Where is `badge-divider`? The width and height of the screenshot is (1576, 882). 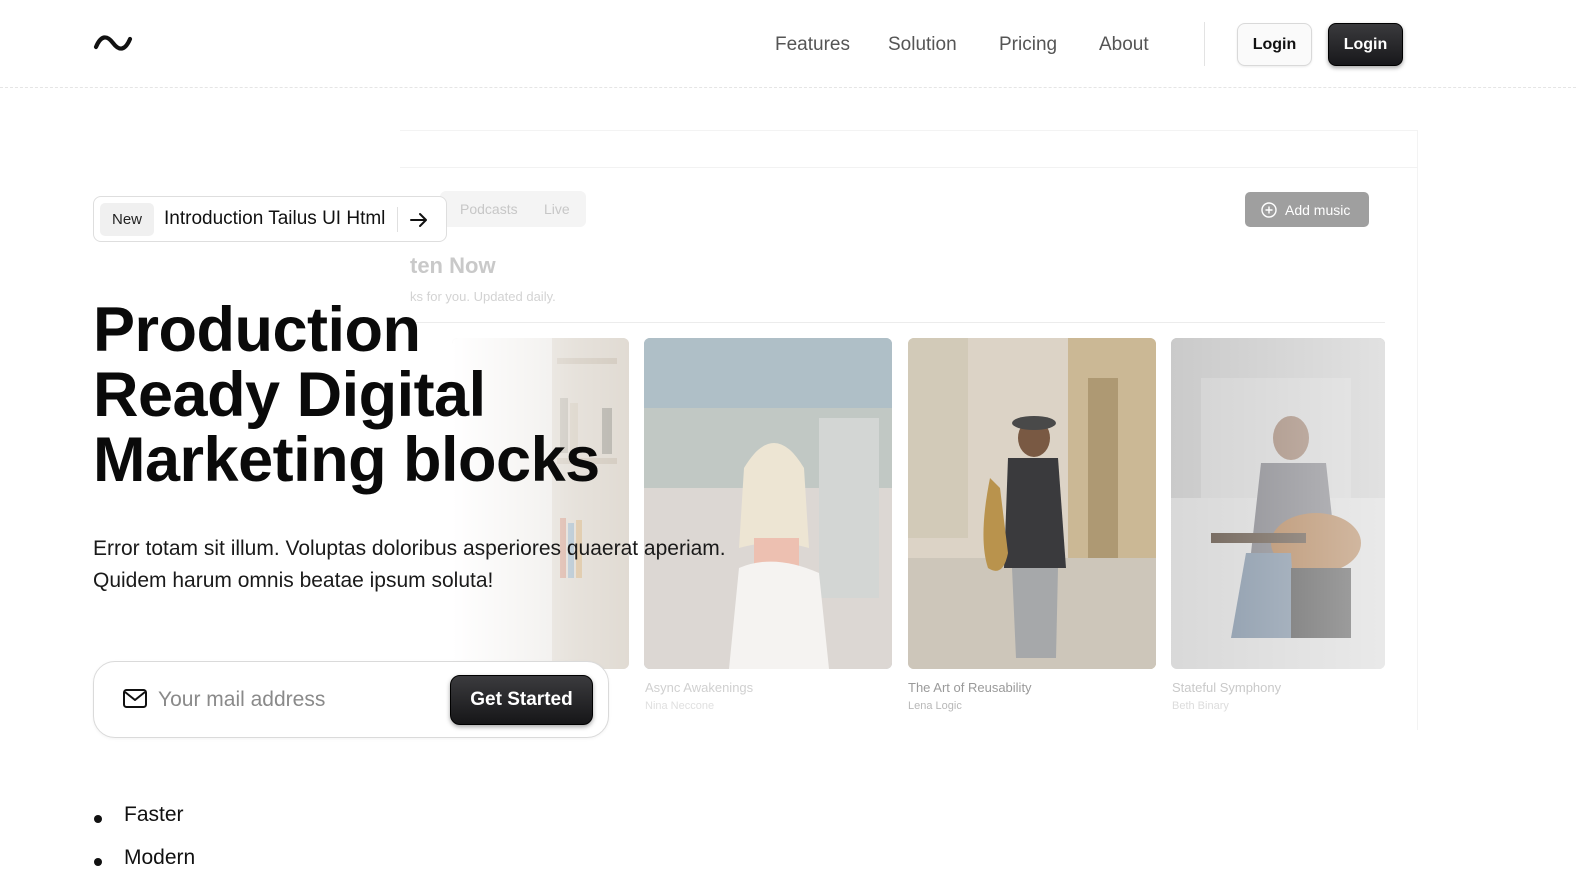
badge-divider is located at coordinates (397, 219).